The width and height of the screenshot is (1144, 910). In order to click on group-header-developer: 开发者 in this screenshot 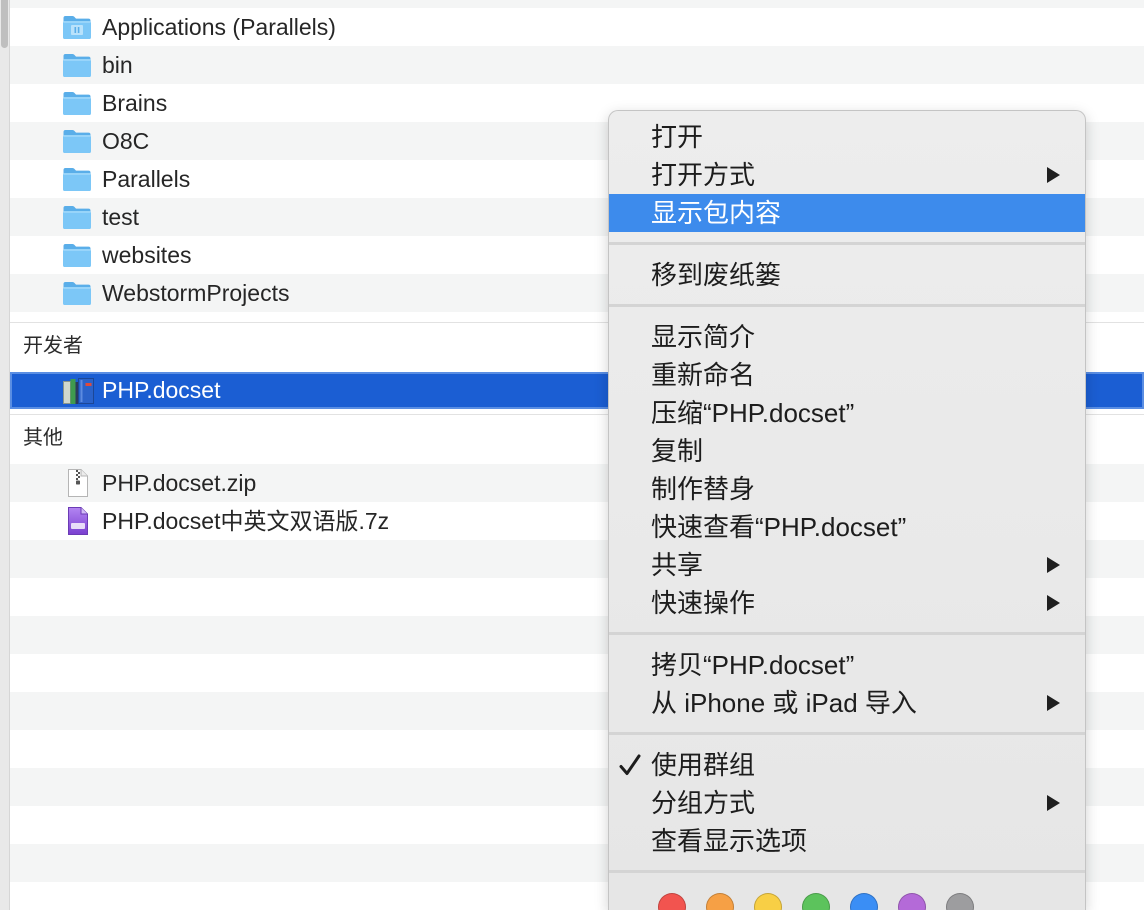, I will do `click(53, 346)`.